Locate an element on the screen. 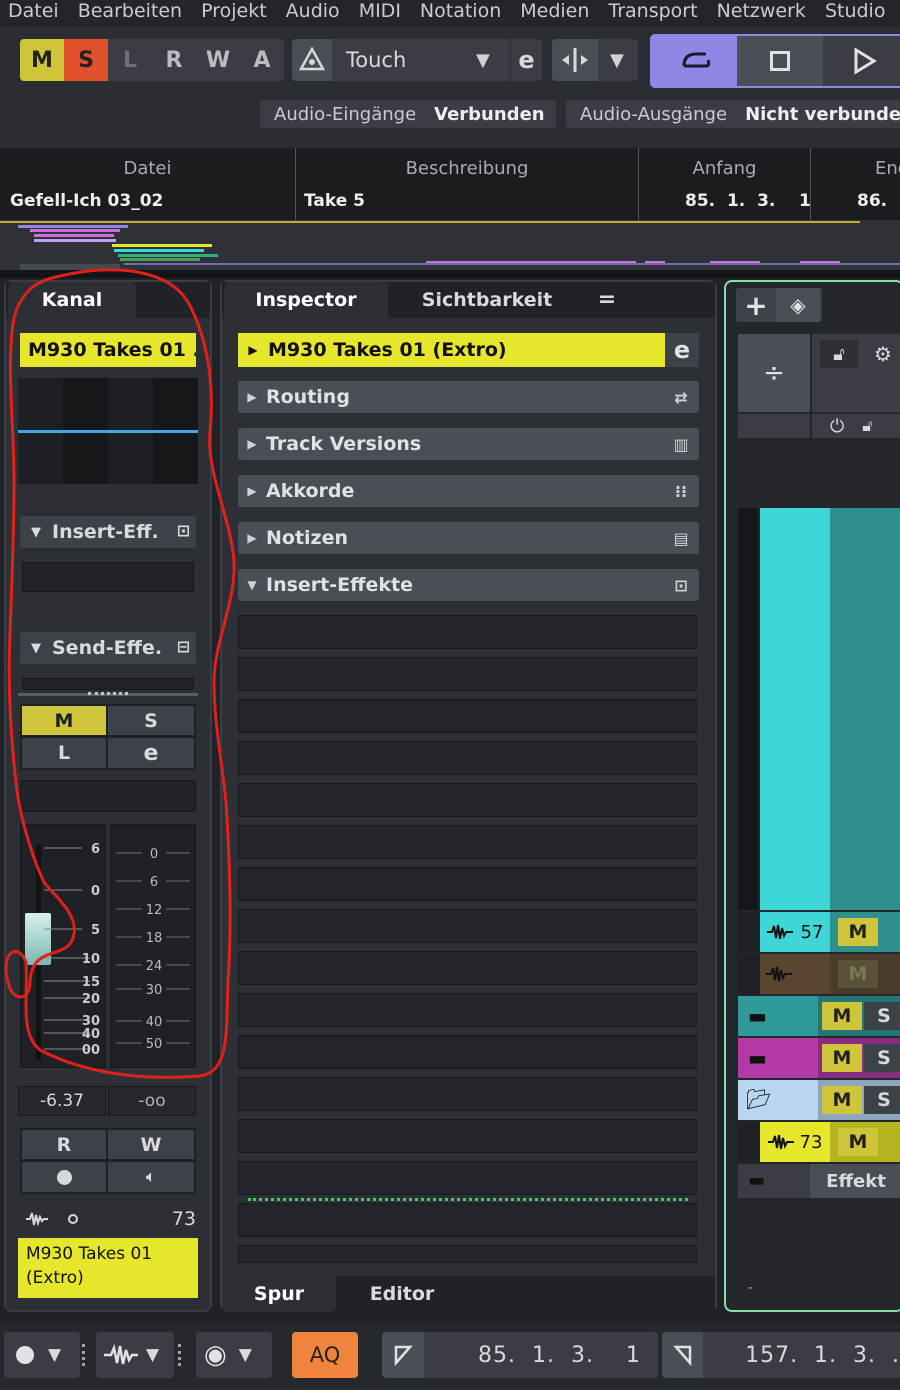 This screenshot has width=900, height=1390. stop-button is located at coordinates (780, 61).